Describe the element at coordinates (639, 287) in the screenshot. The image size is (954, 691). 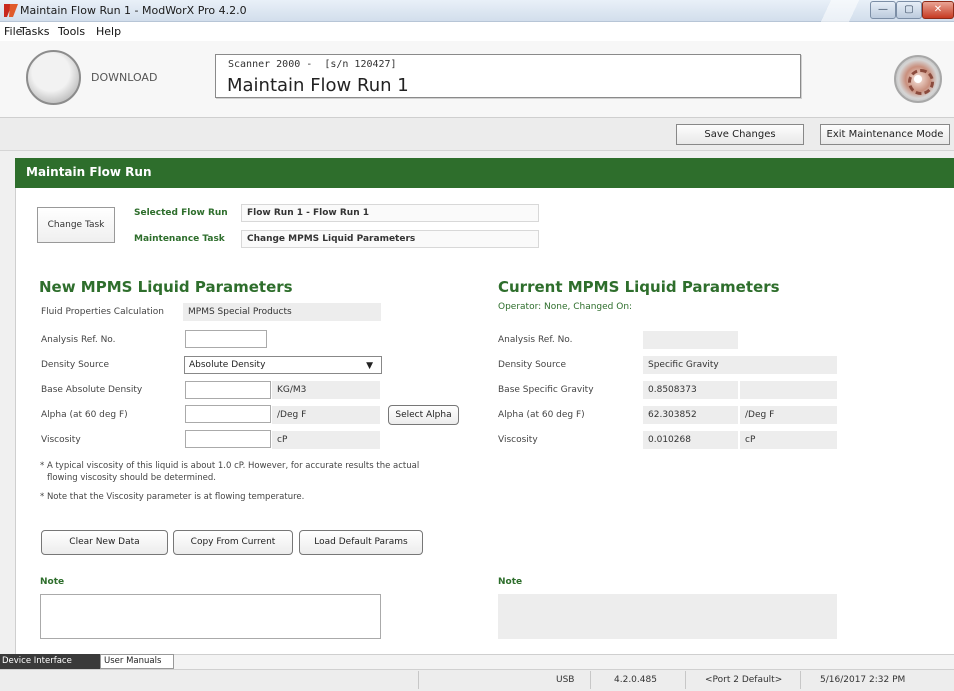
I see `current-params-title: Current MPMS Liquid Parameters` at that location.